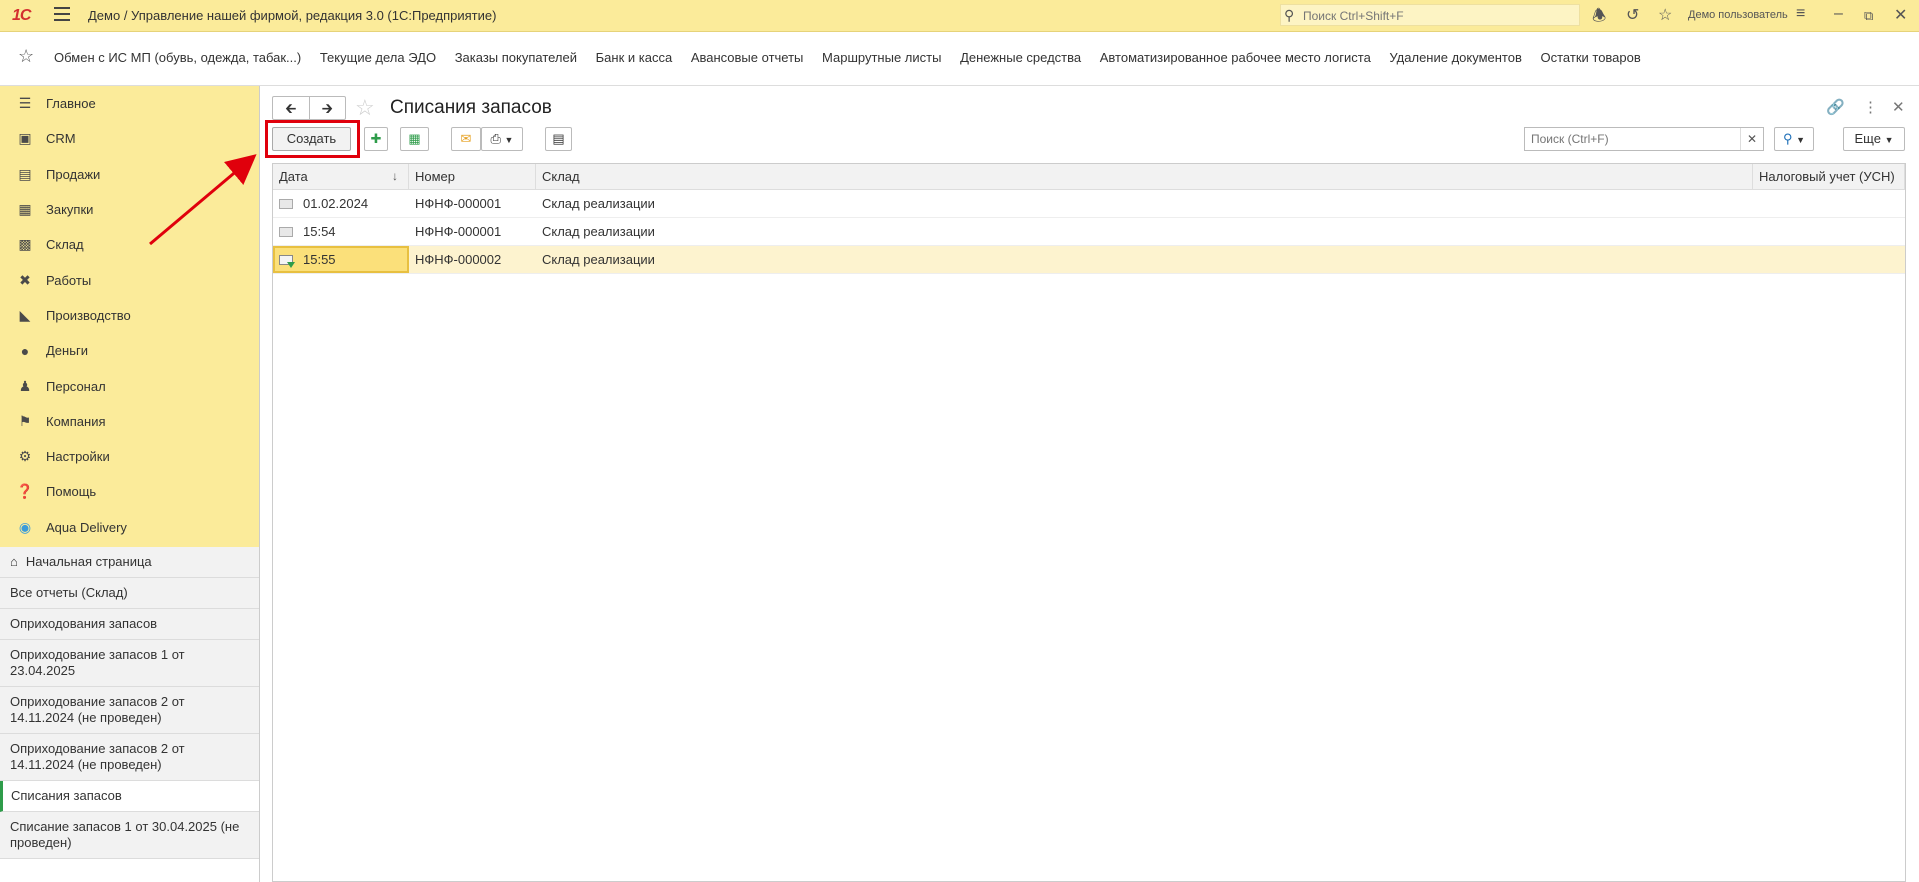 This screenshot has width=1919, height=882. Describe the element at coordinates (129, 350) in the screenshot. I see `sidebar-item-money: ● Деньги` at that location.